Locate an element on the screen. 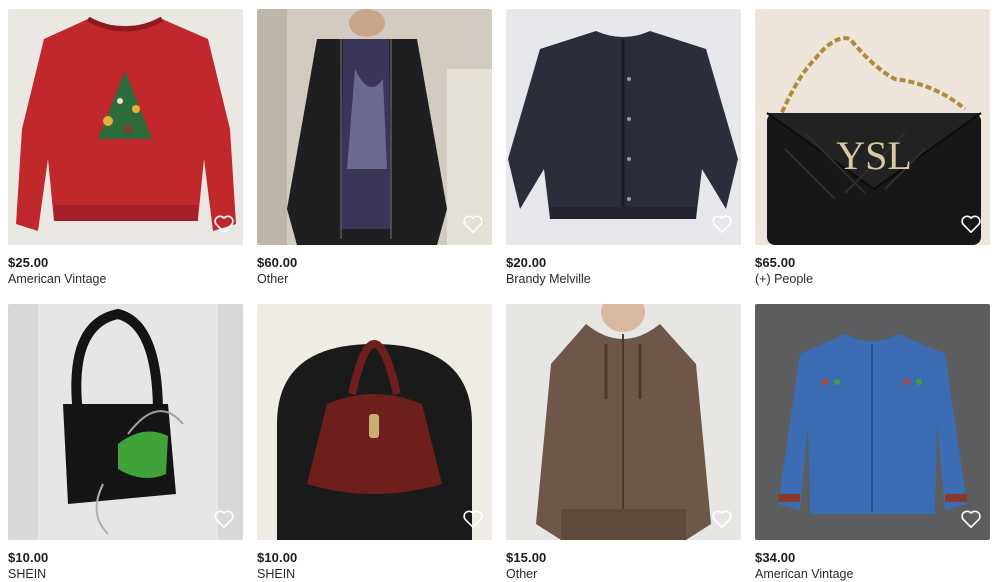  listing-card: $34.00 American Vintage is located at coordinates (872, 443).